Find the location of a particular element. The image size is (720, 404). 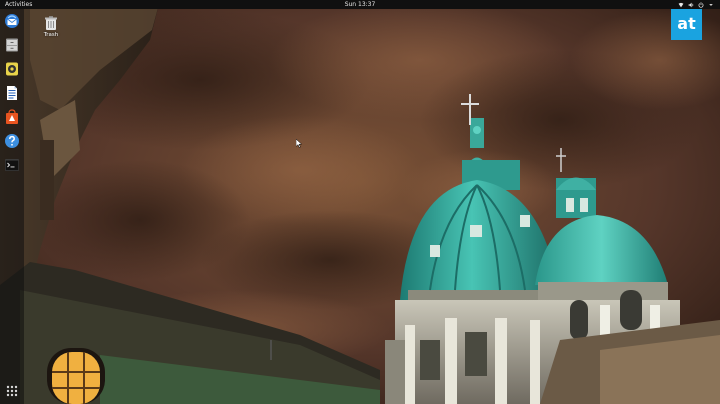

dock-item-rhythmbox is located at coordinates (12, 69).